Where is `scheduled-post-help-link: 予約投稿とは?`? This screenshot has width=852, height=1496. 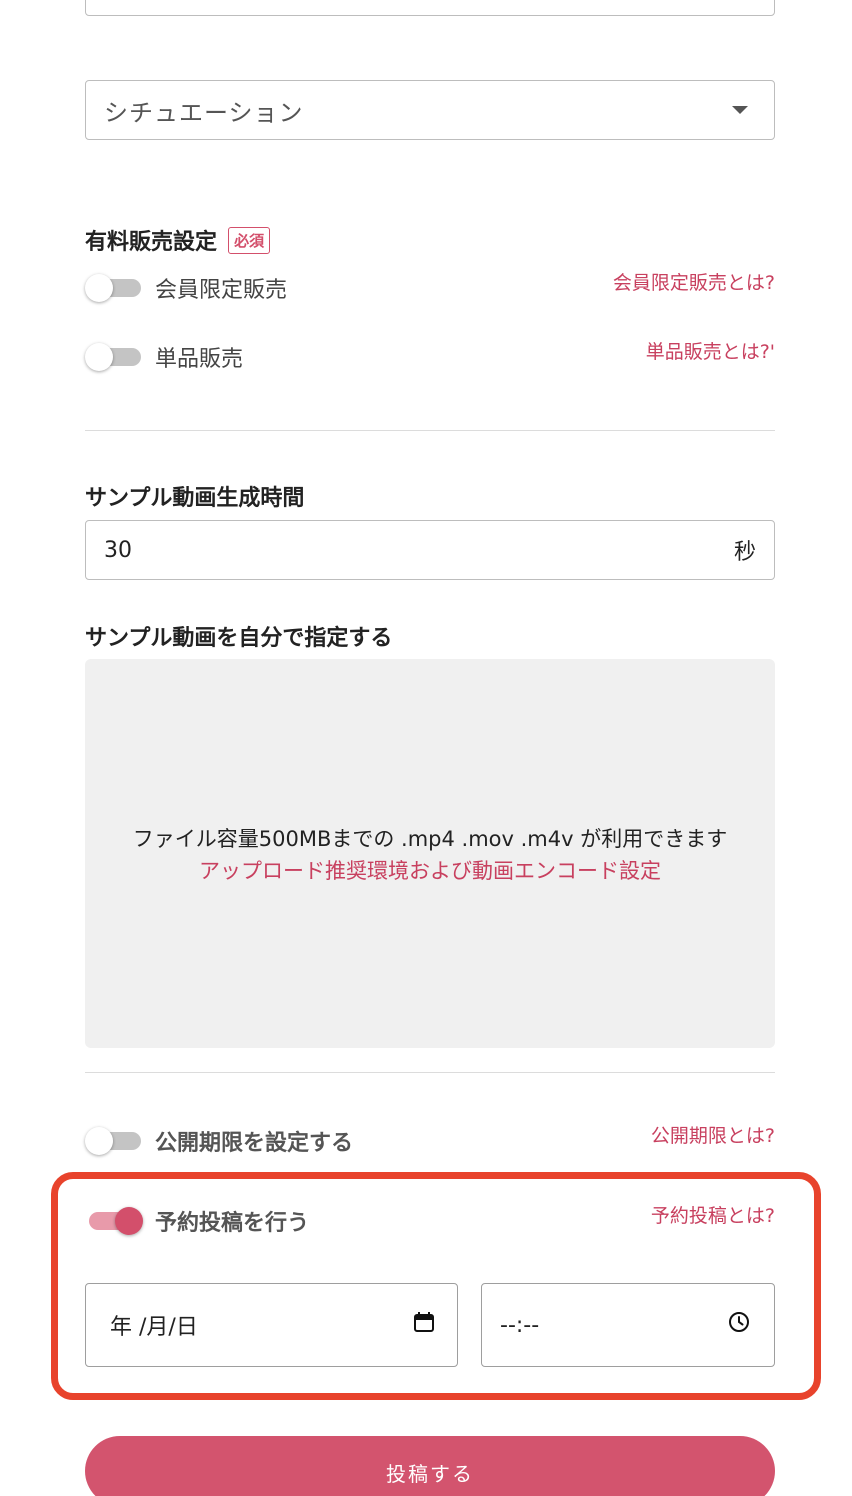
scheduled-post-help-link: 予約投稿とは? is located at coordinates (713, 1214).